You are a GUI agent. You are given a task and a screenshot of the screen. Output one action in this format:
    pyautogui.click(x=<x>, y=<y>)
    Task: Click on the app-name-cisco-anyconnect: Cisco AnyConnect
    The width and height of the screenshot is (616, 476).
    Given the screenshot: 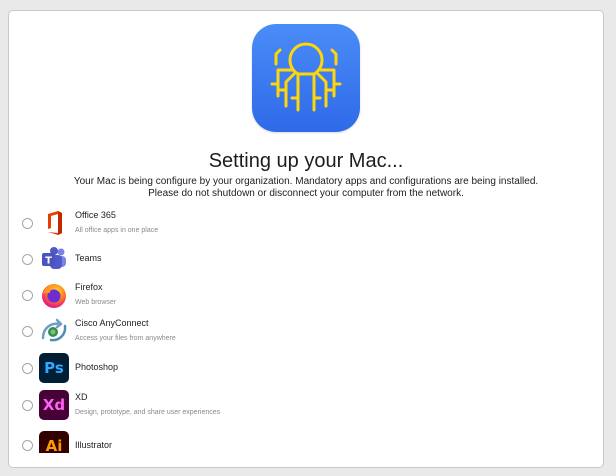 What is the action you would take?
    pyautogui.click(x=112, y=323)
    